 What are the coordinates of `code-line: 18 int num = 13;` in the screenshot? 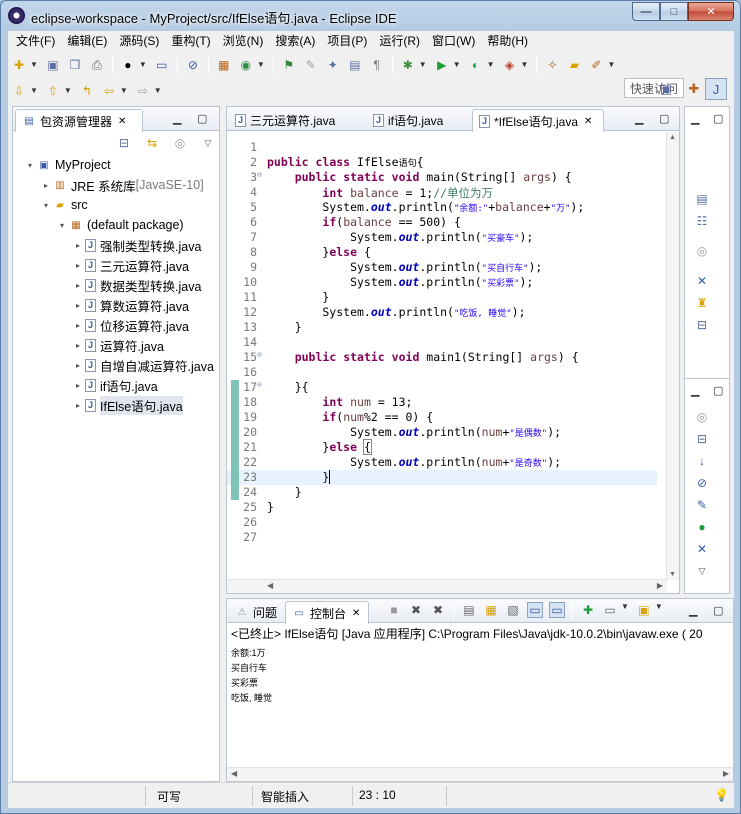 It's located at (442, 402).